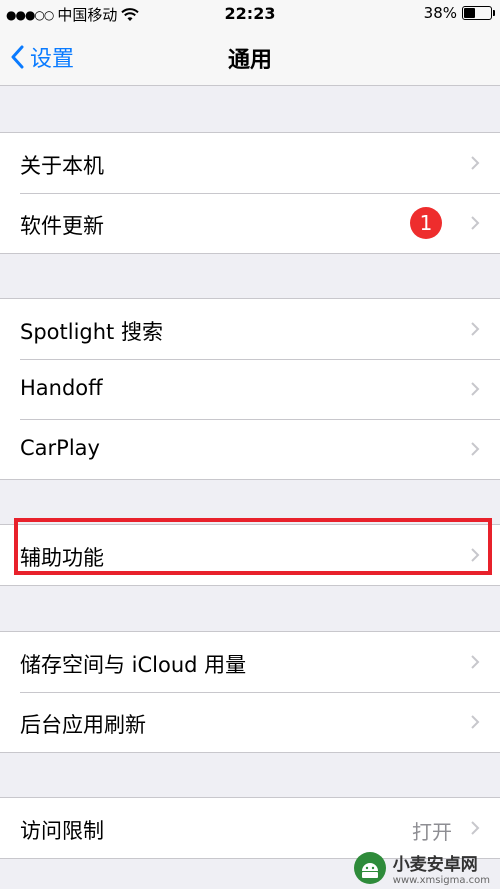 Image resolution: width=500 pixels, height=889 pixels. I want to click on row-label: 关于本机, so click(62, 166).